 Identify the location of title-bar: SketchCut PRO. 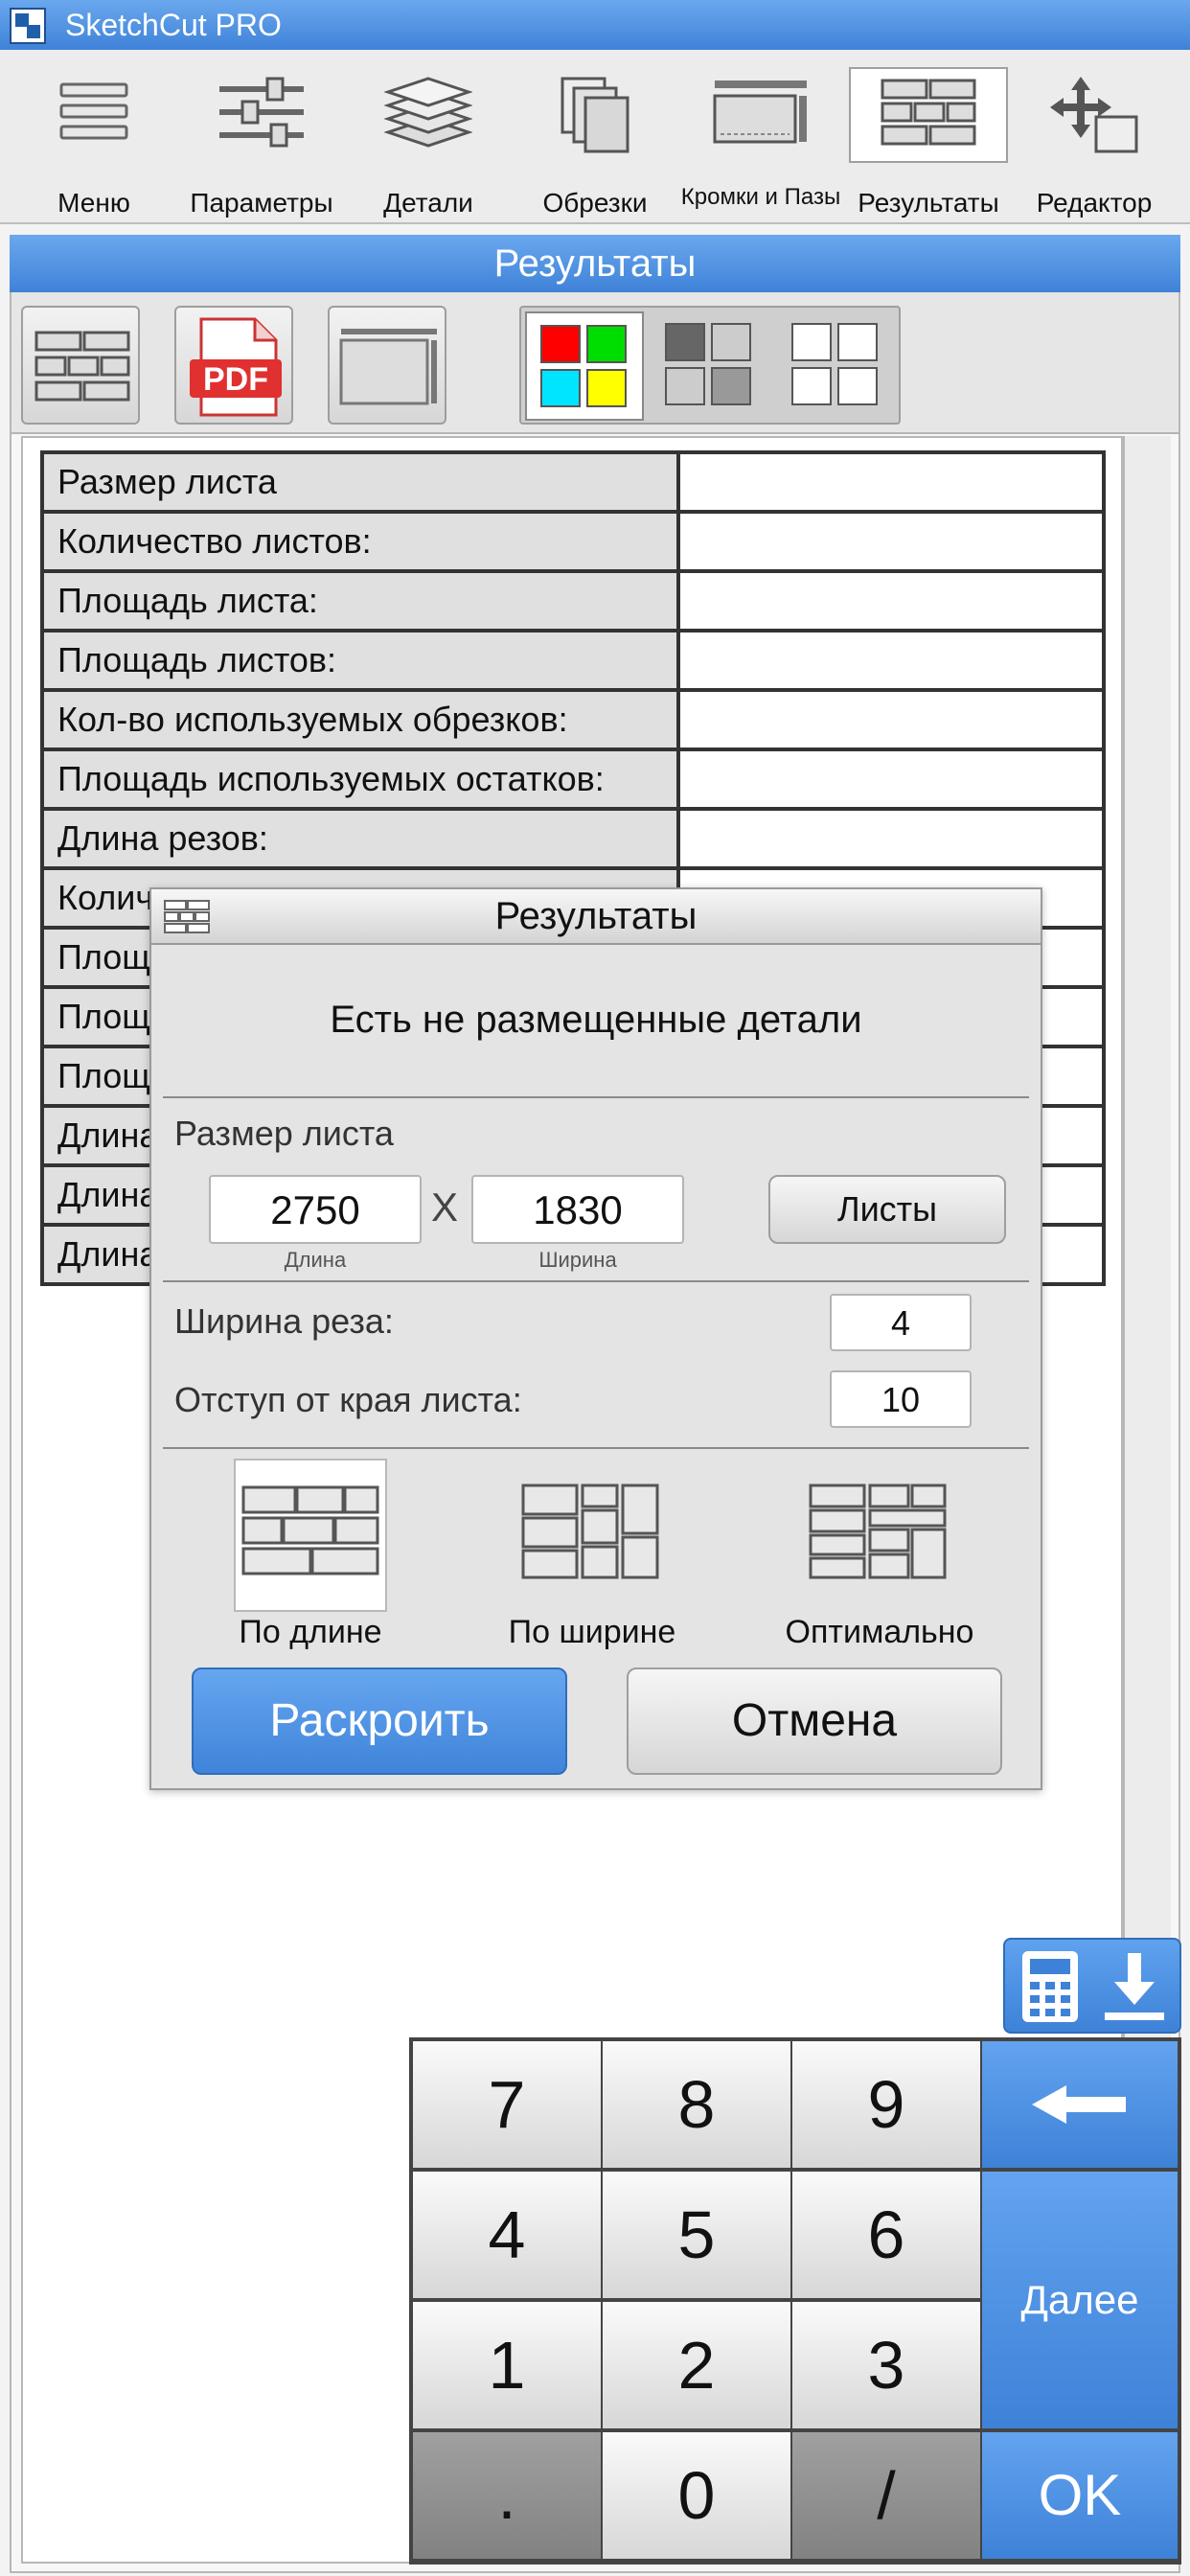
(595, 25).